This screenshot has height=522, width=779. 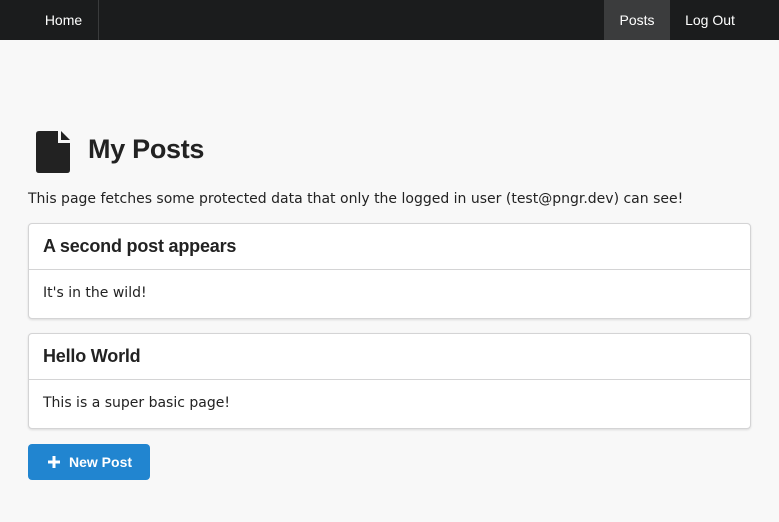 What do you see at coordinates (64, 20) in the screenshot?
I see `nav-home-link: Home` at bounding box center [64, 20].